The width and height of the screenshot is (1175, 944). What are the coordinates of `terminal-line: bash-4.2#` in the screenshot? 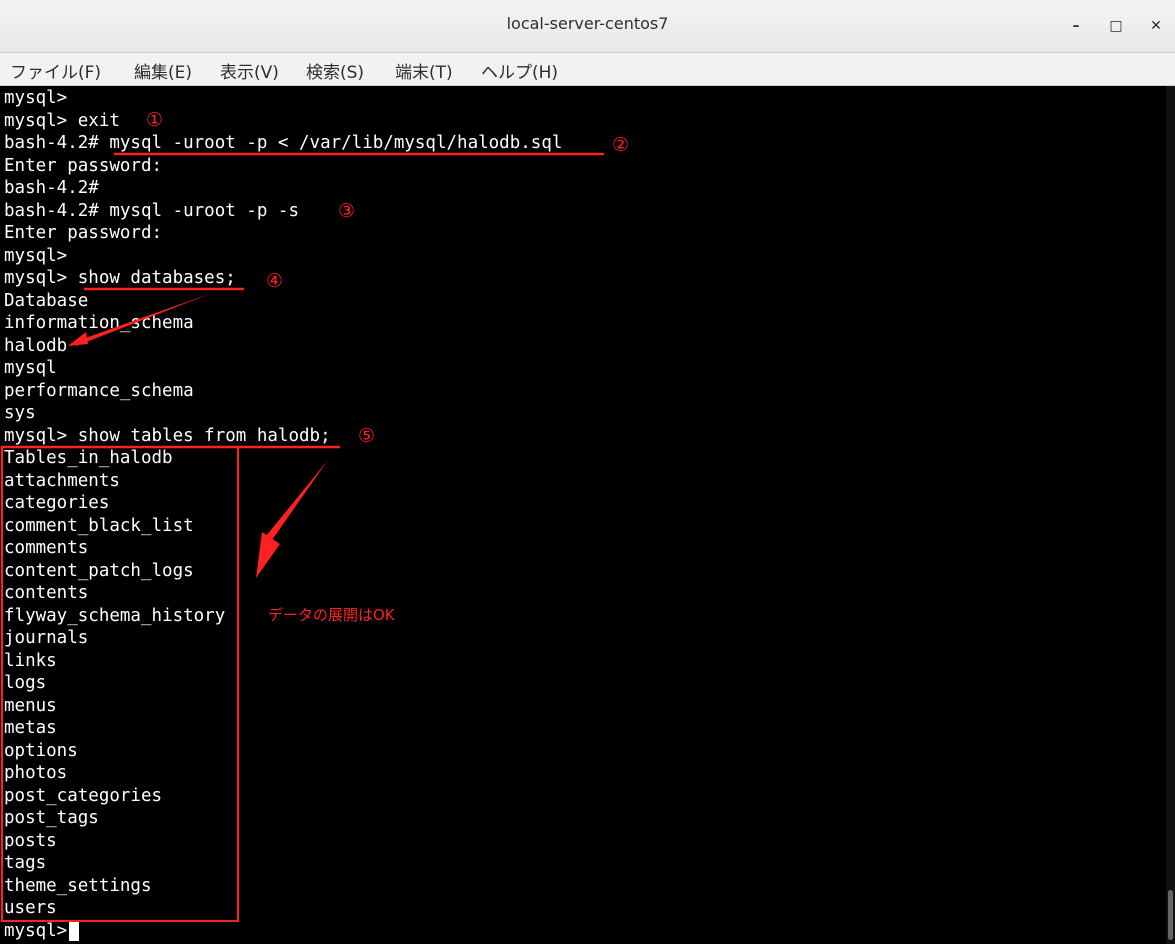 It's located at (51, 188).